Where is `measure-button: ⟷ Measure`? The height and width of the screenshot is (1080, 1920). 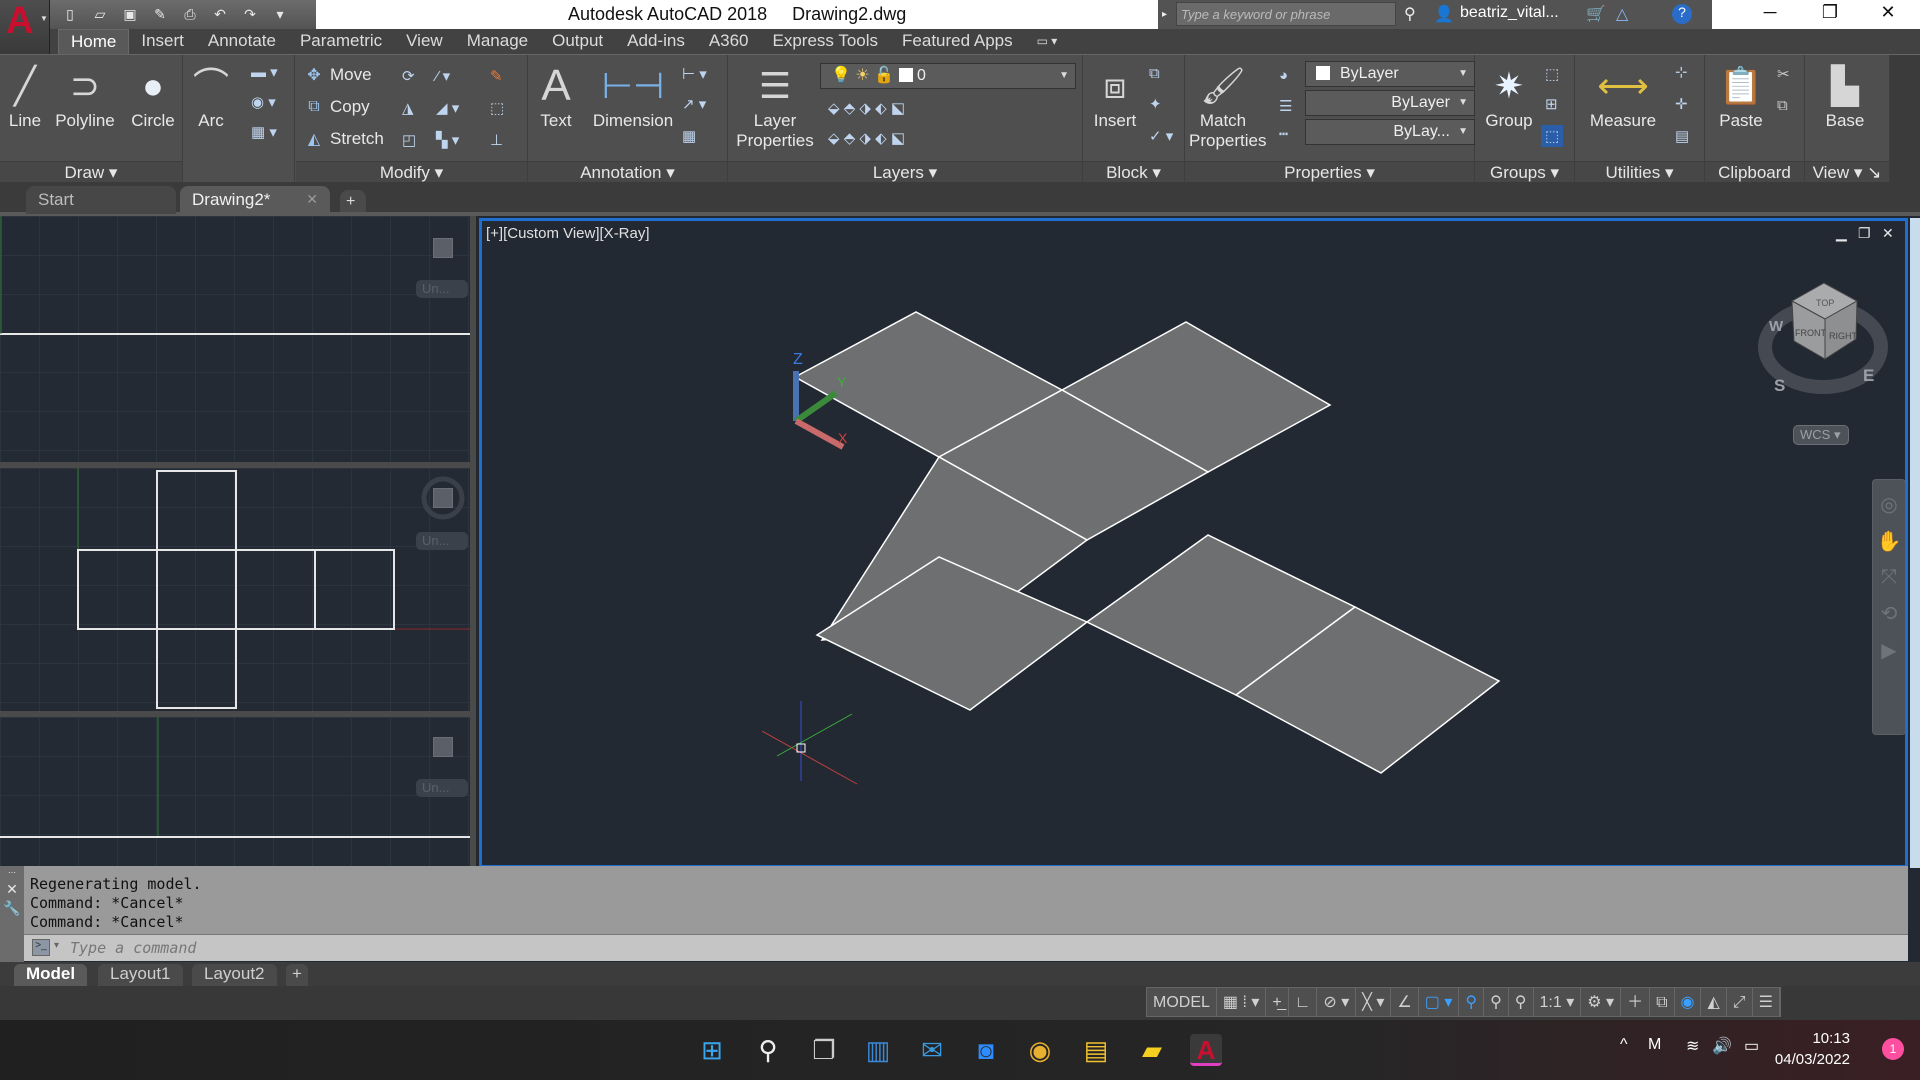 measure-button: ⟷ Measure is located at coordinates (1623, 96).